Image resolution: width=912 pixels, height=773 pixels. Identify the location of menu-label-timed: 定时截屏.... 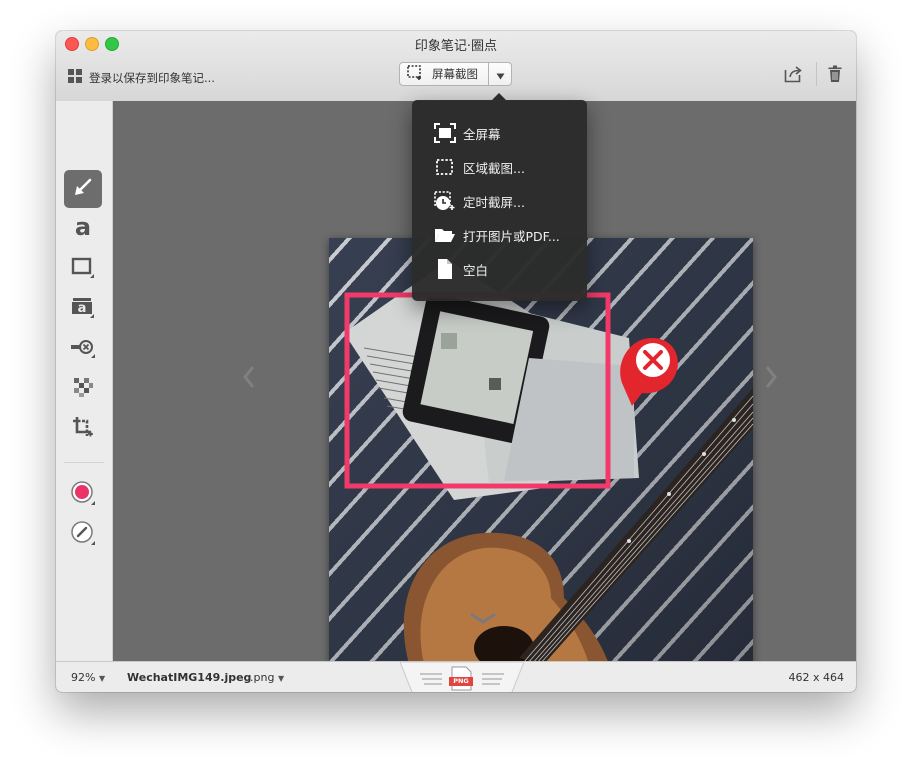
(494, 202).